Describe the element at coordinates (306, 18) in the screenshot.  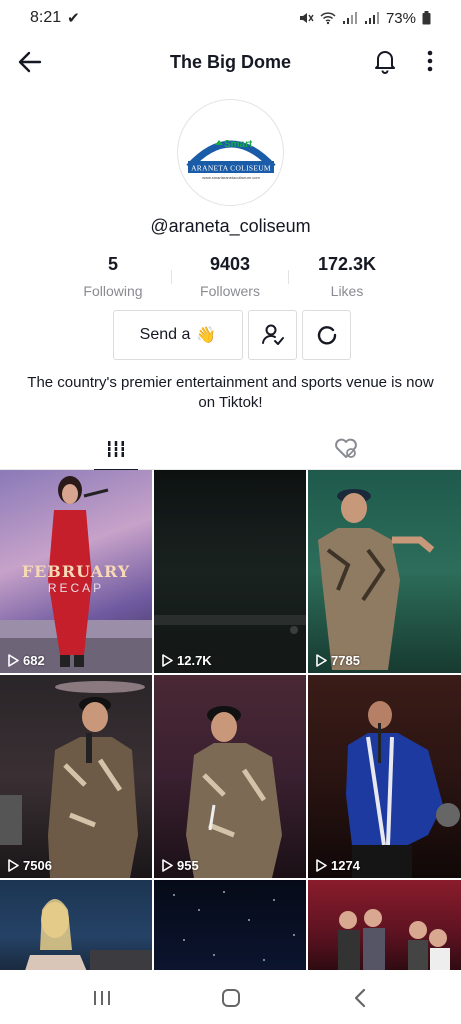
I see `mute-icon` at that location.